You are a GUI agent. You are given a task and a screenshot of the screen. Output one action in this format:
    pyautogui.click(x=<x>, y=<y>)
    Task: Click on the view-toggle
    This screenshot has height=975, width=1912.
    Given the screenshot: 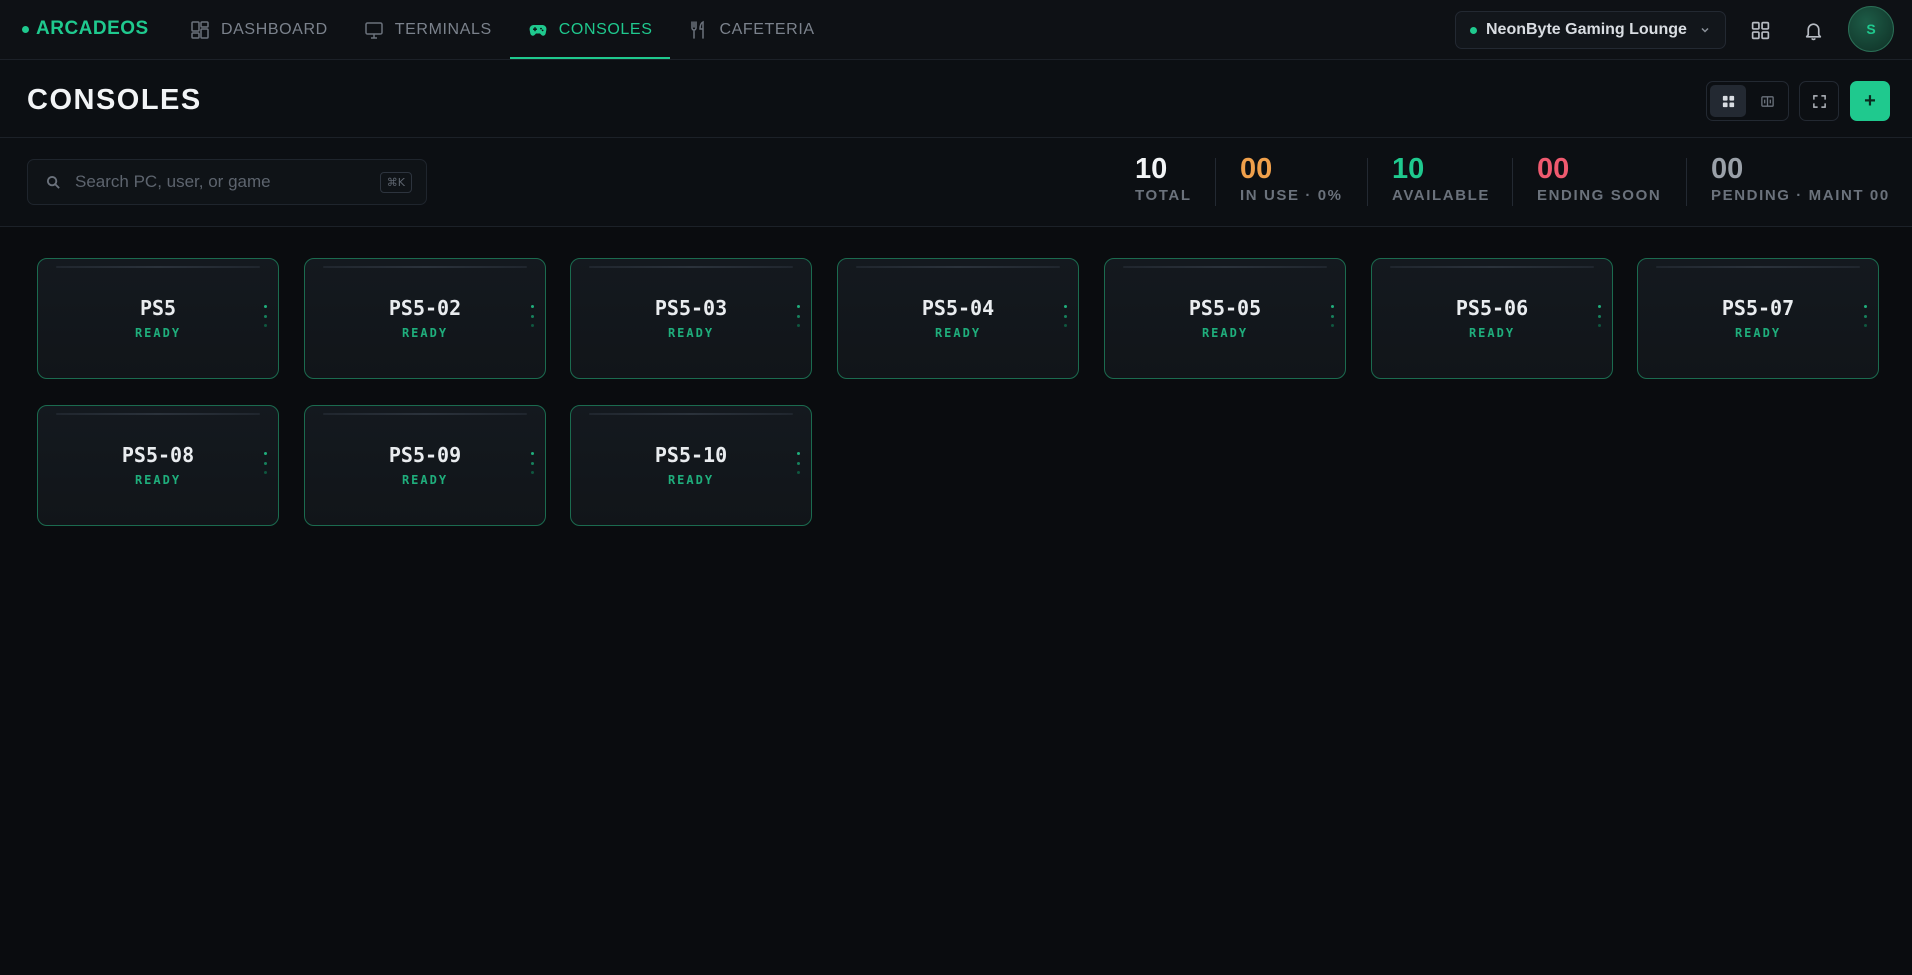 What is the action you would take?
    pyautogui.click(x=1747, y=101)
    